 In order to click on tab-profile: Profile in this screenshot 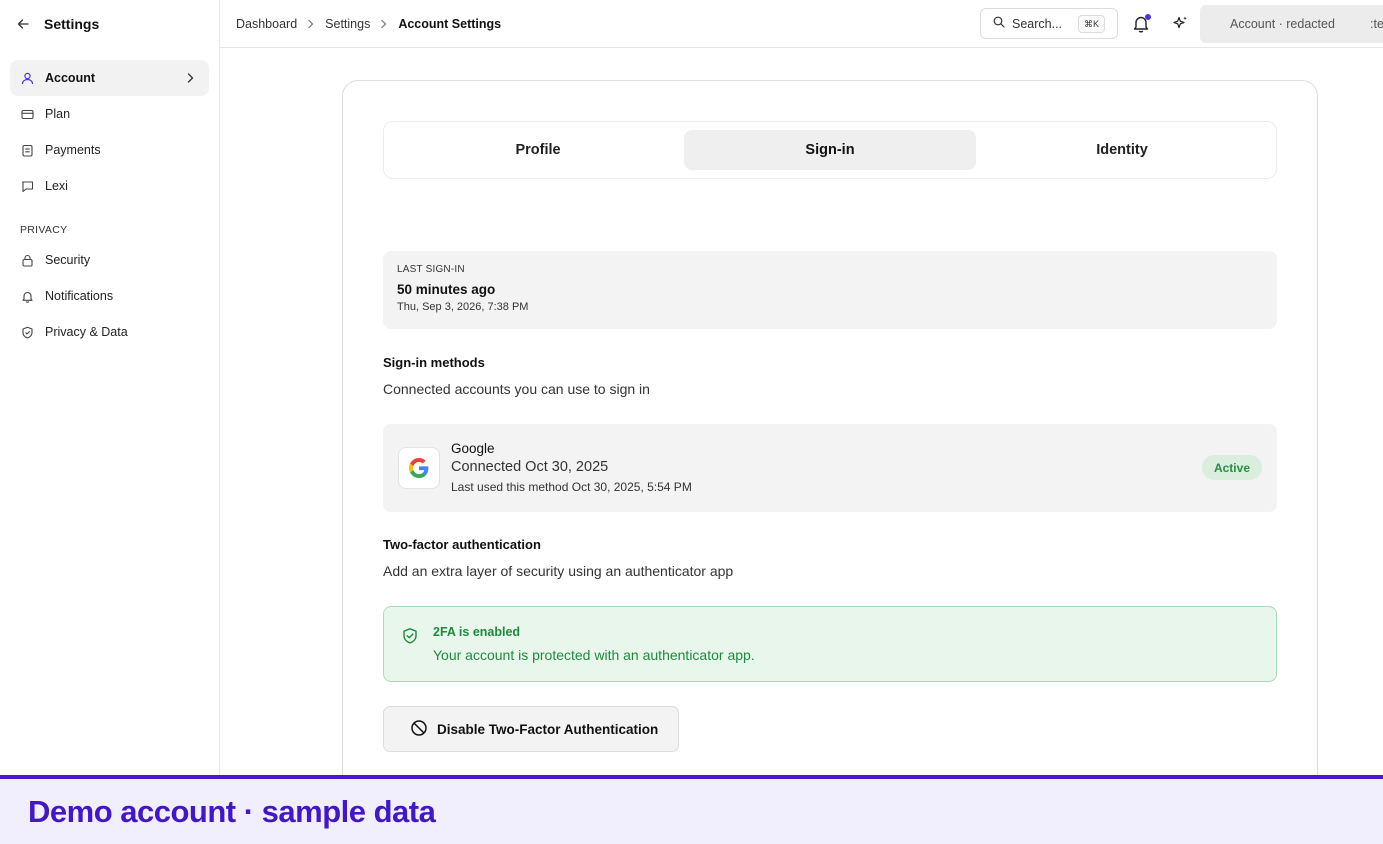, I will do `click(538, 150)`.